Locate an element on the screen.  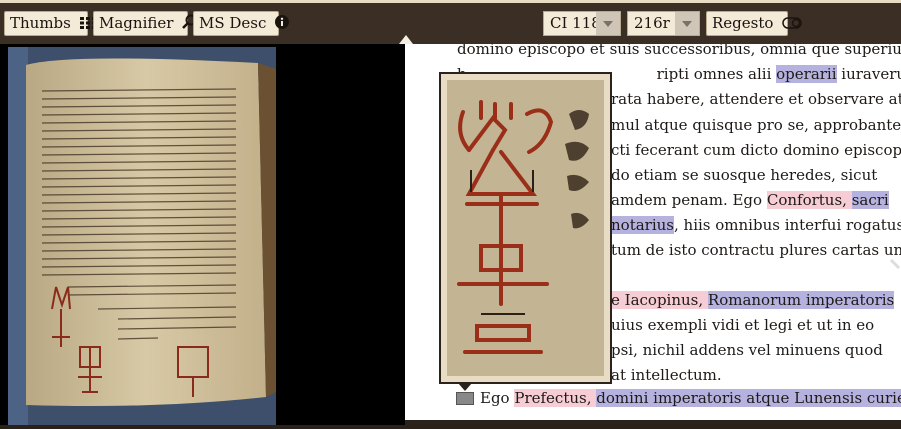
person-highlight: e Iacopinus, is located at coordinates (659, 300).